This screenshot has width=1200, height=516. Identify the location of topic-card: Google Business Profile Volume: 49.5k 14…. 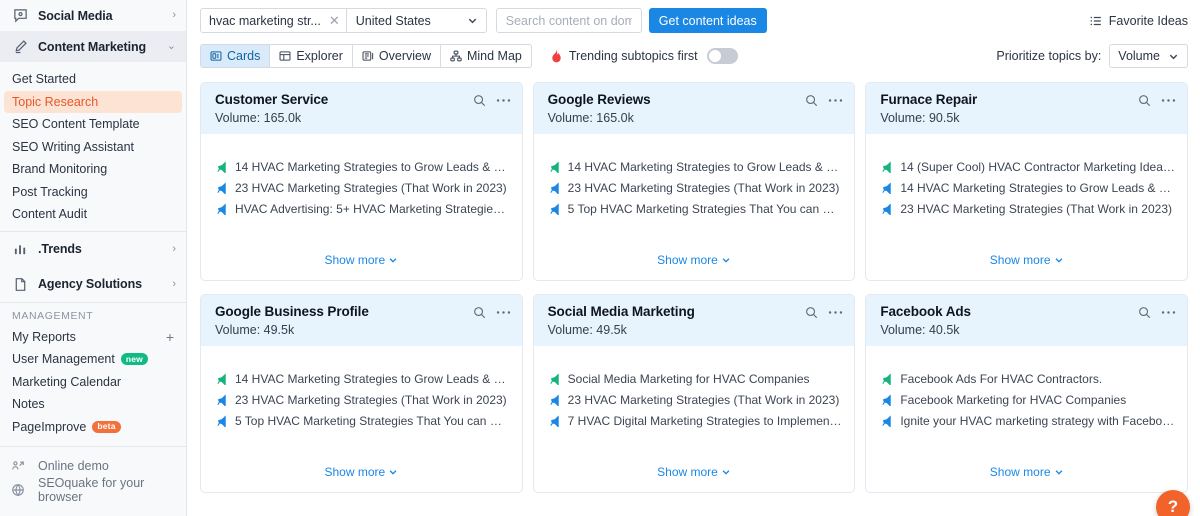
(361, 393).